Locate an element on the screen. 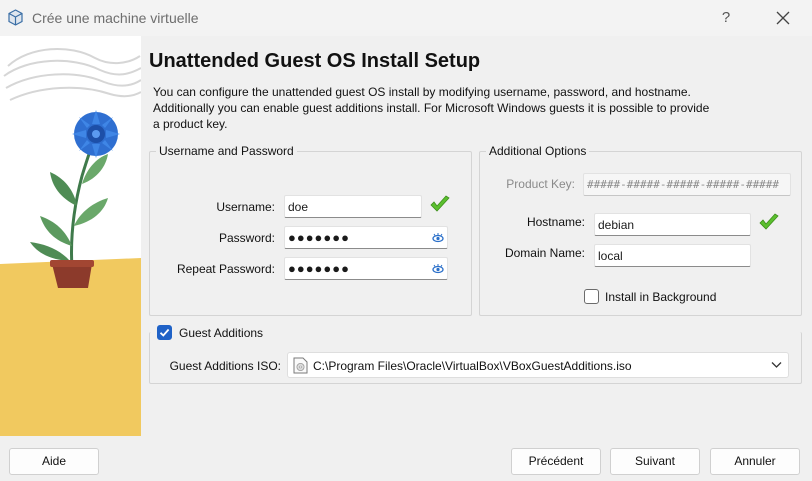 This screenshot has height=481, width=812. plant-illustration is located at coordinates (70, 236).